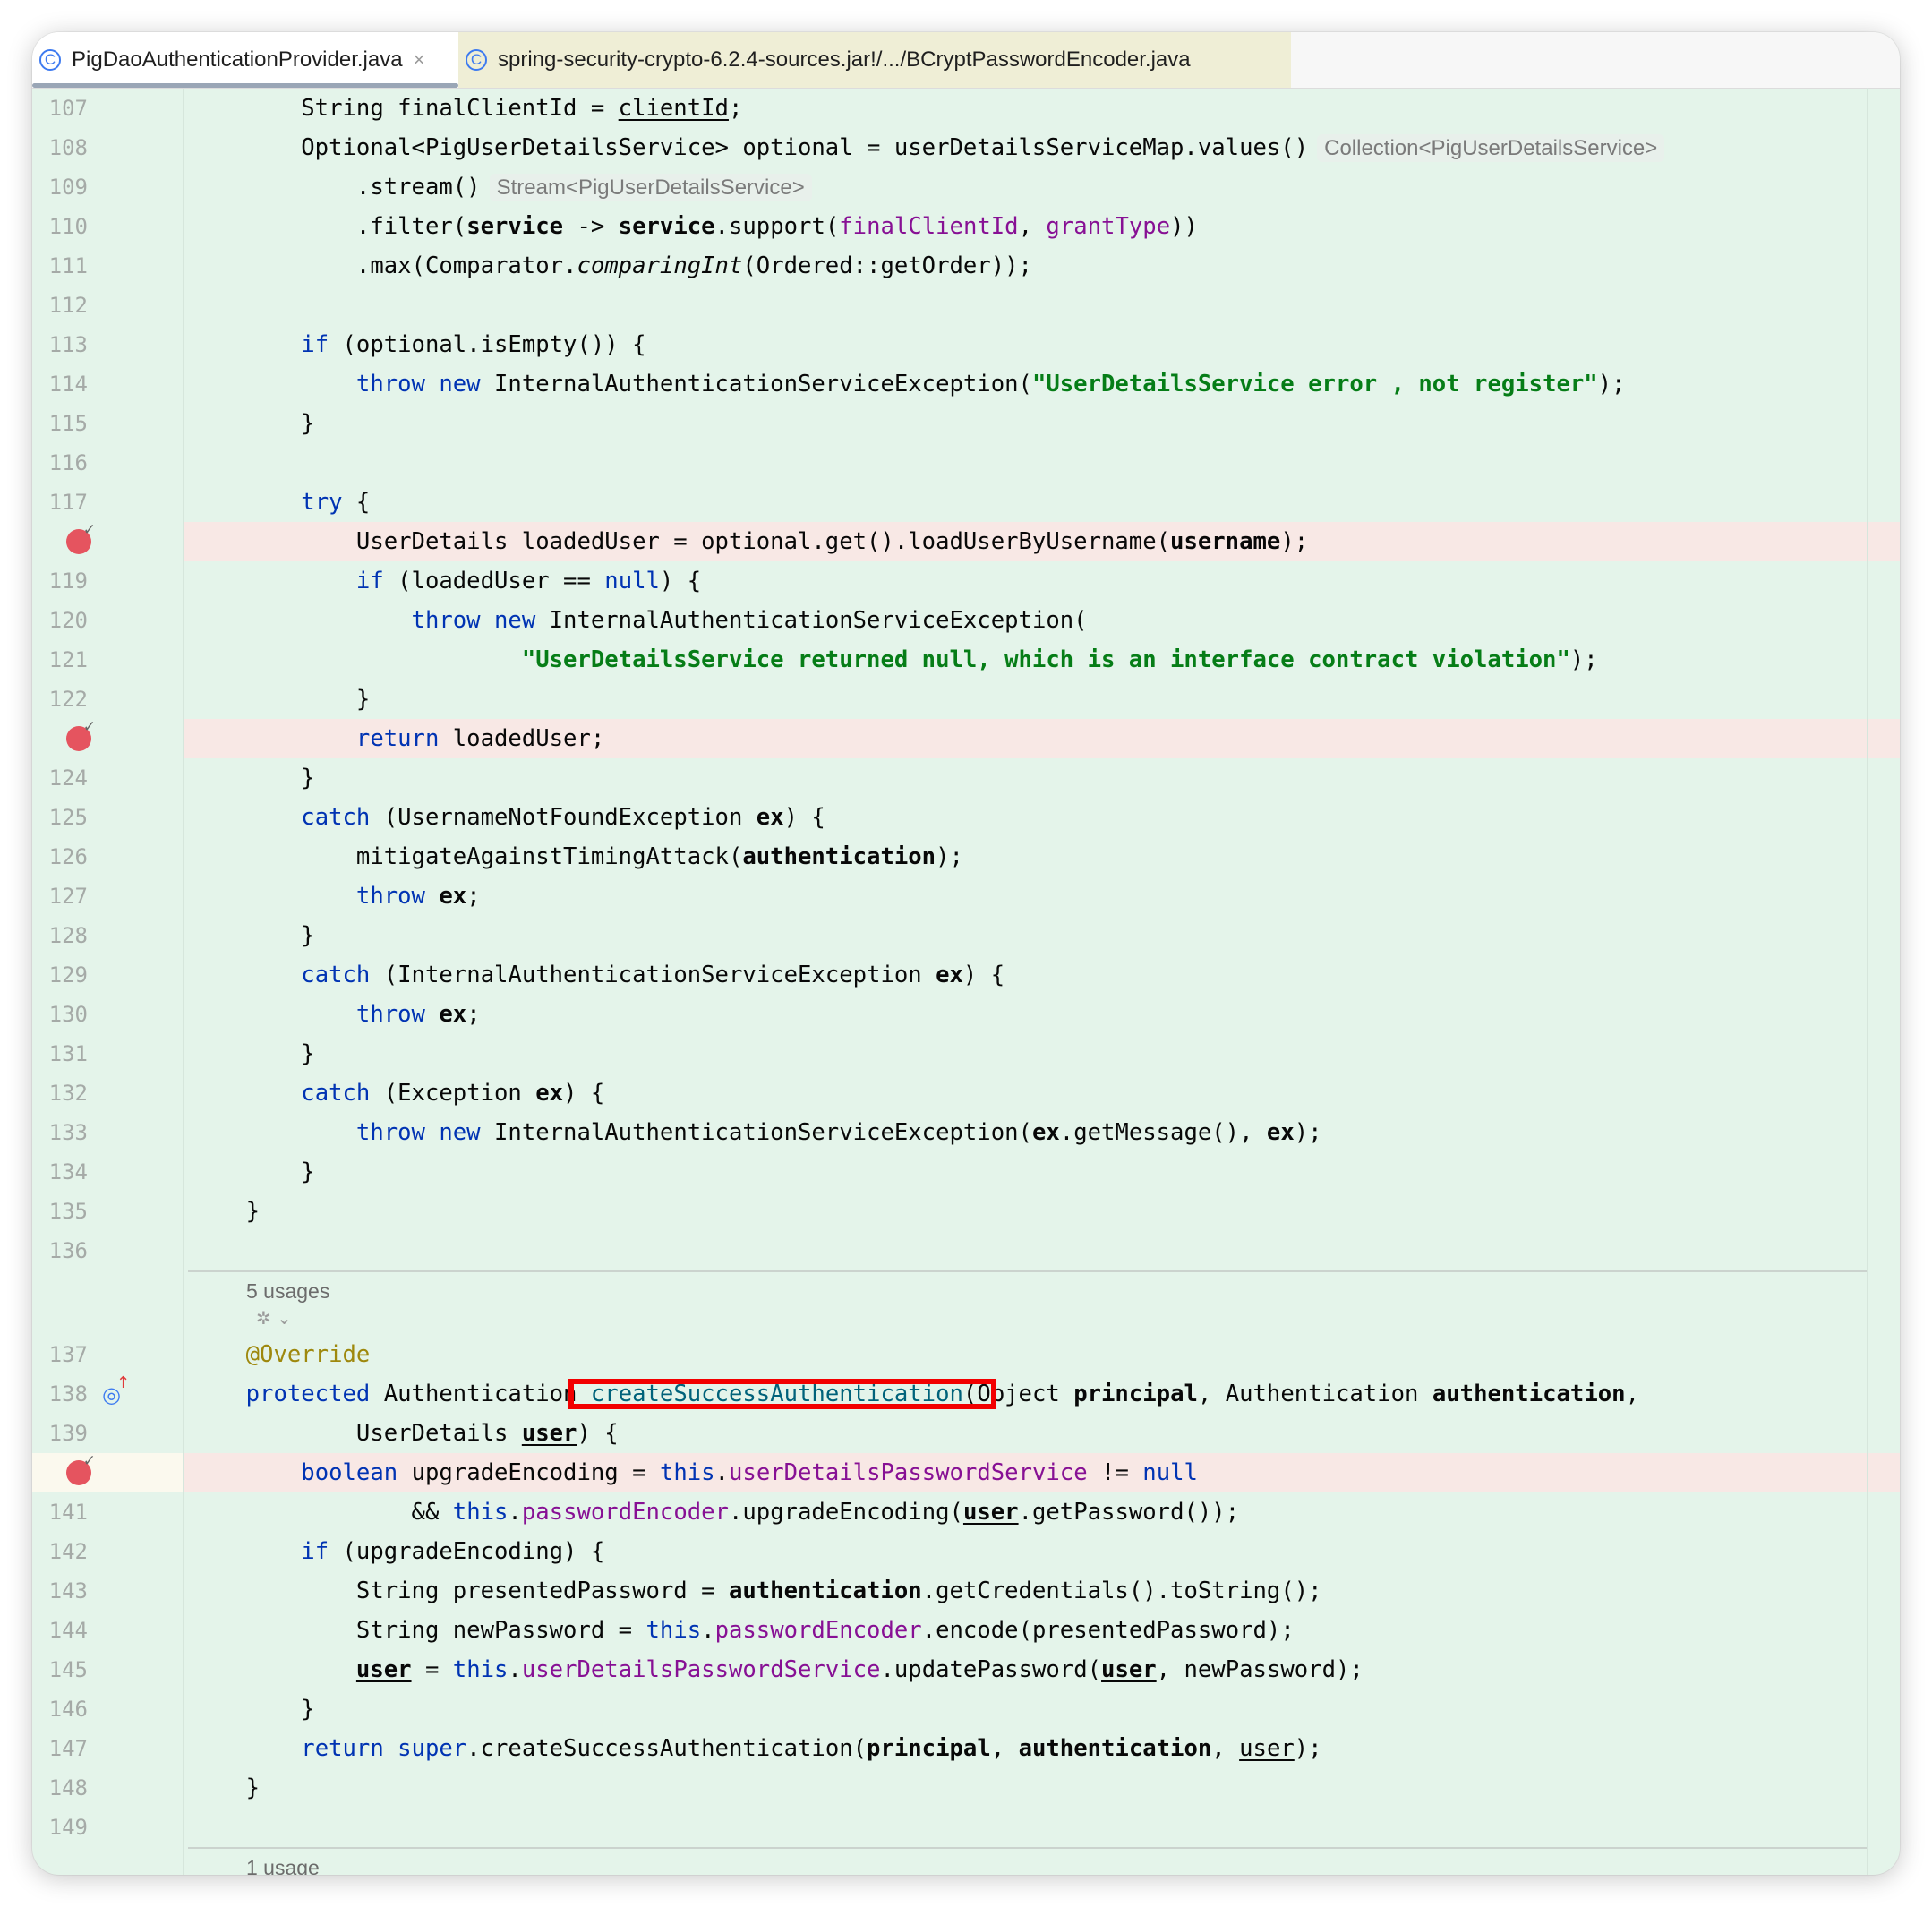 Image resolution: width=1932 pixels, height=1907 pixels. I want to click on gutter: 127, so click(108, 896).